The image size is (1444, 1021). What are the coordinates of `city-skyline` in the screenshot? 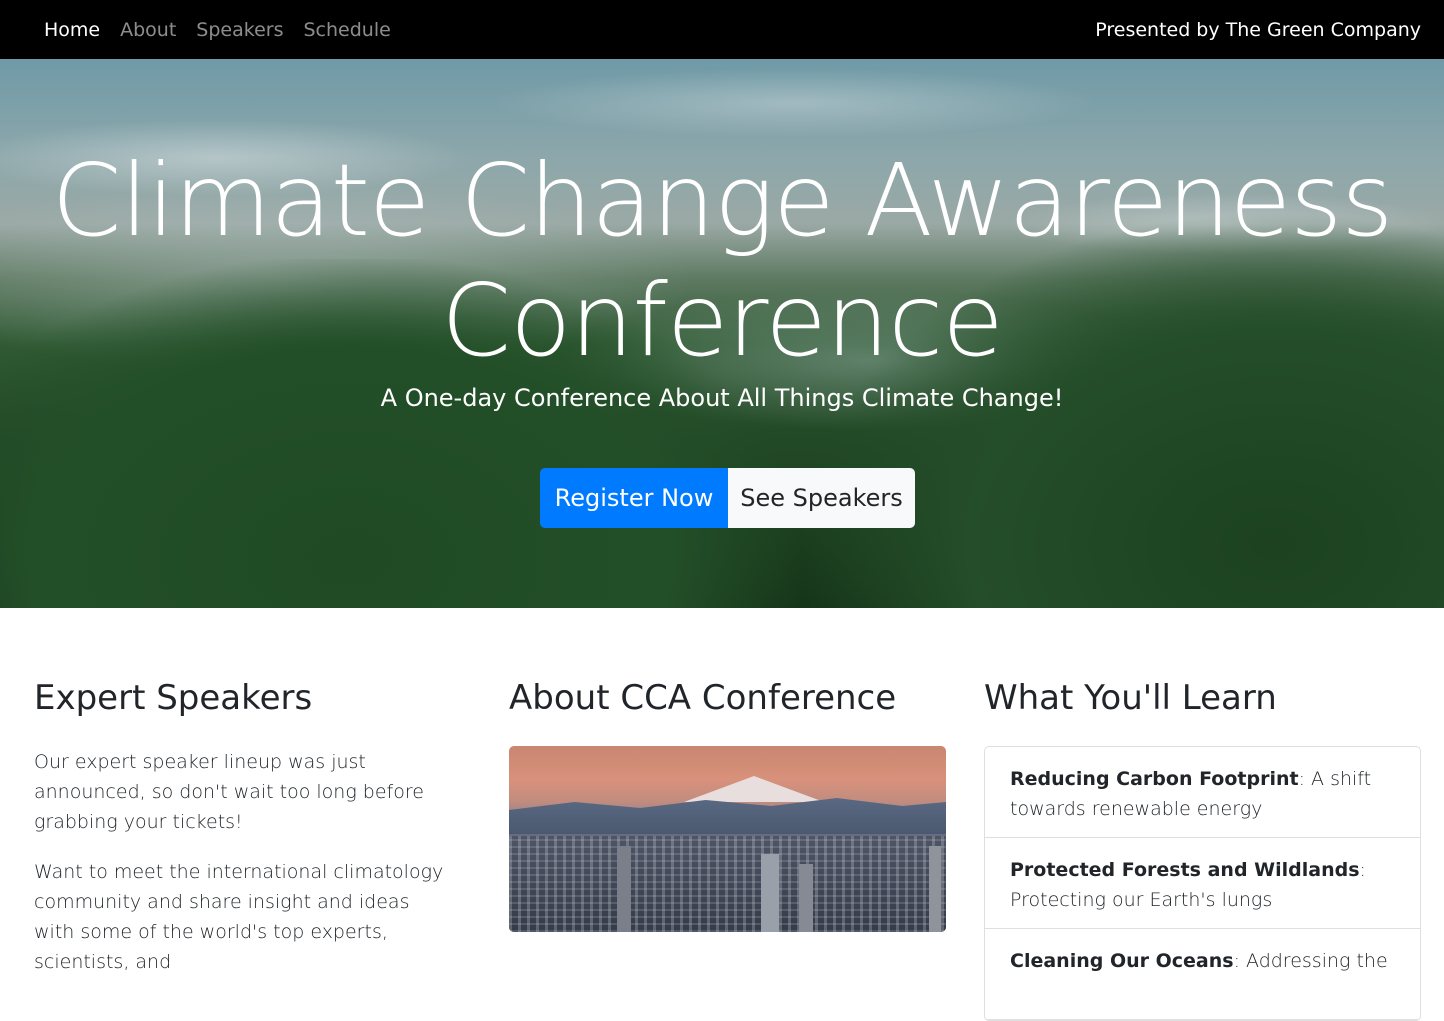 It's located at (727, 884).